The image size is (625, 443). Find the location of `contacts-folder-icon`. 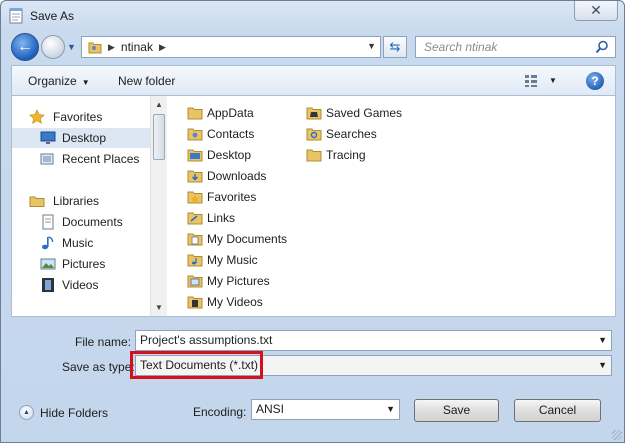

contacts-folder-icon is located at coordinates (195, 134).